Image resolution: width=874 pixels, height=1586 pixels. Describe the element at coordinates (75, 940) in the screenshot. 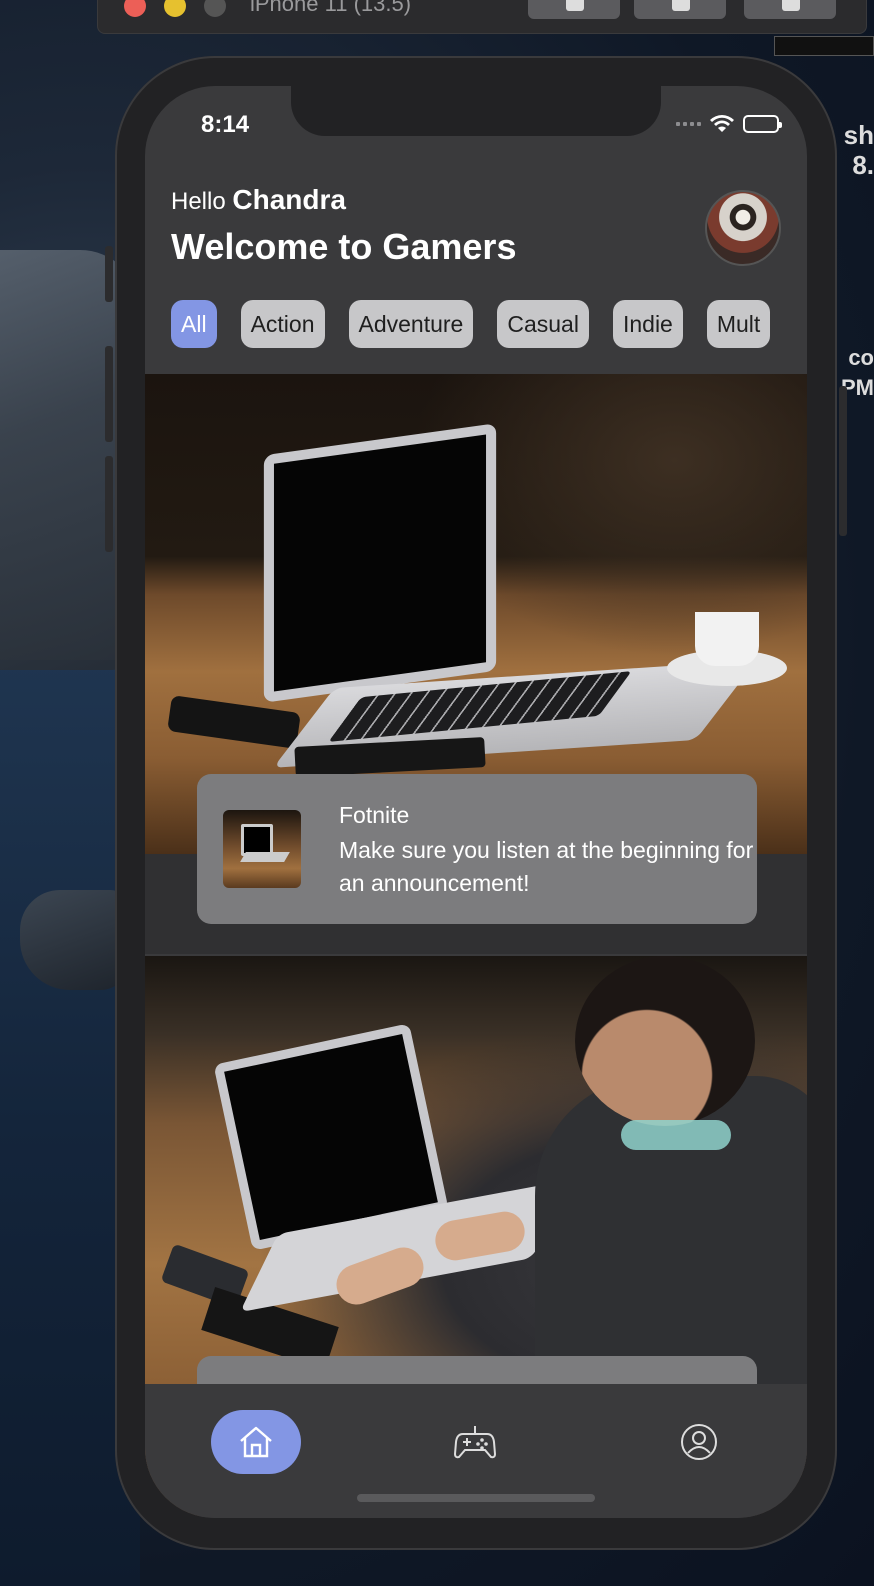

I see `desktop-rock-small` at that location.